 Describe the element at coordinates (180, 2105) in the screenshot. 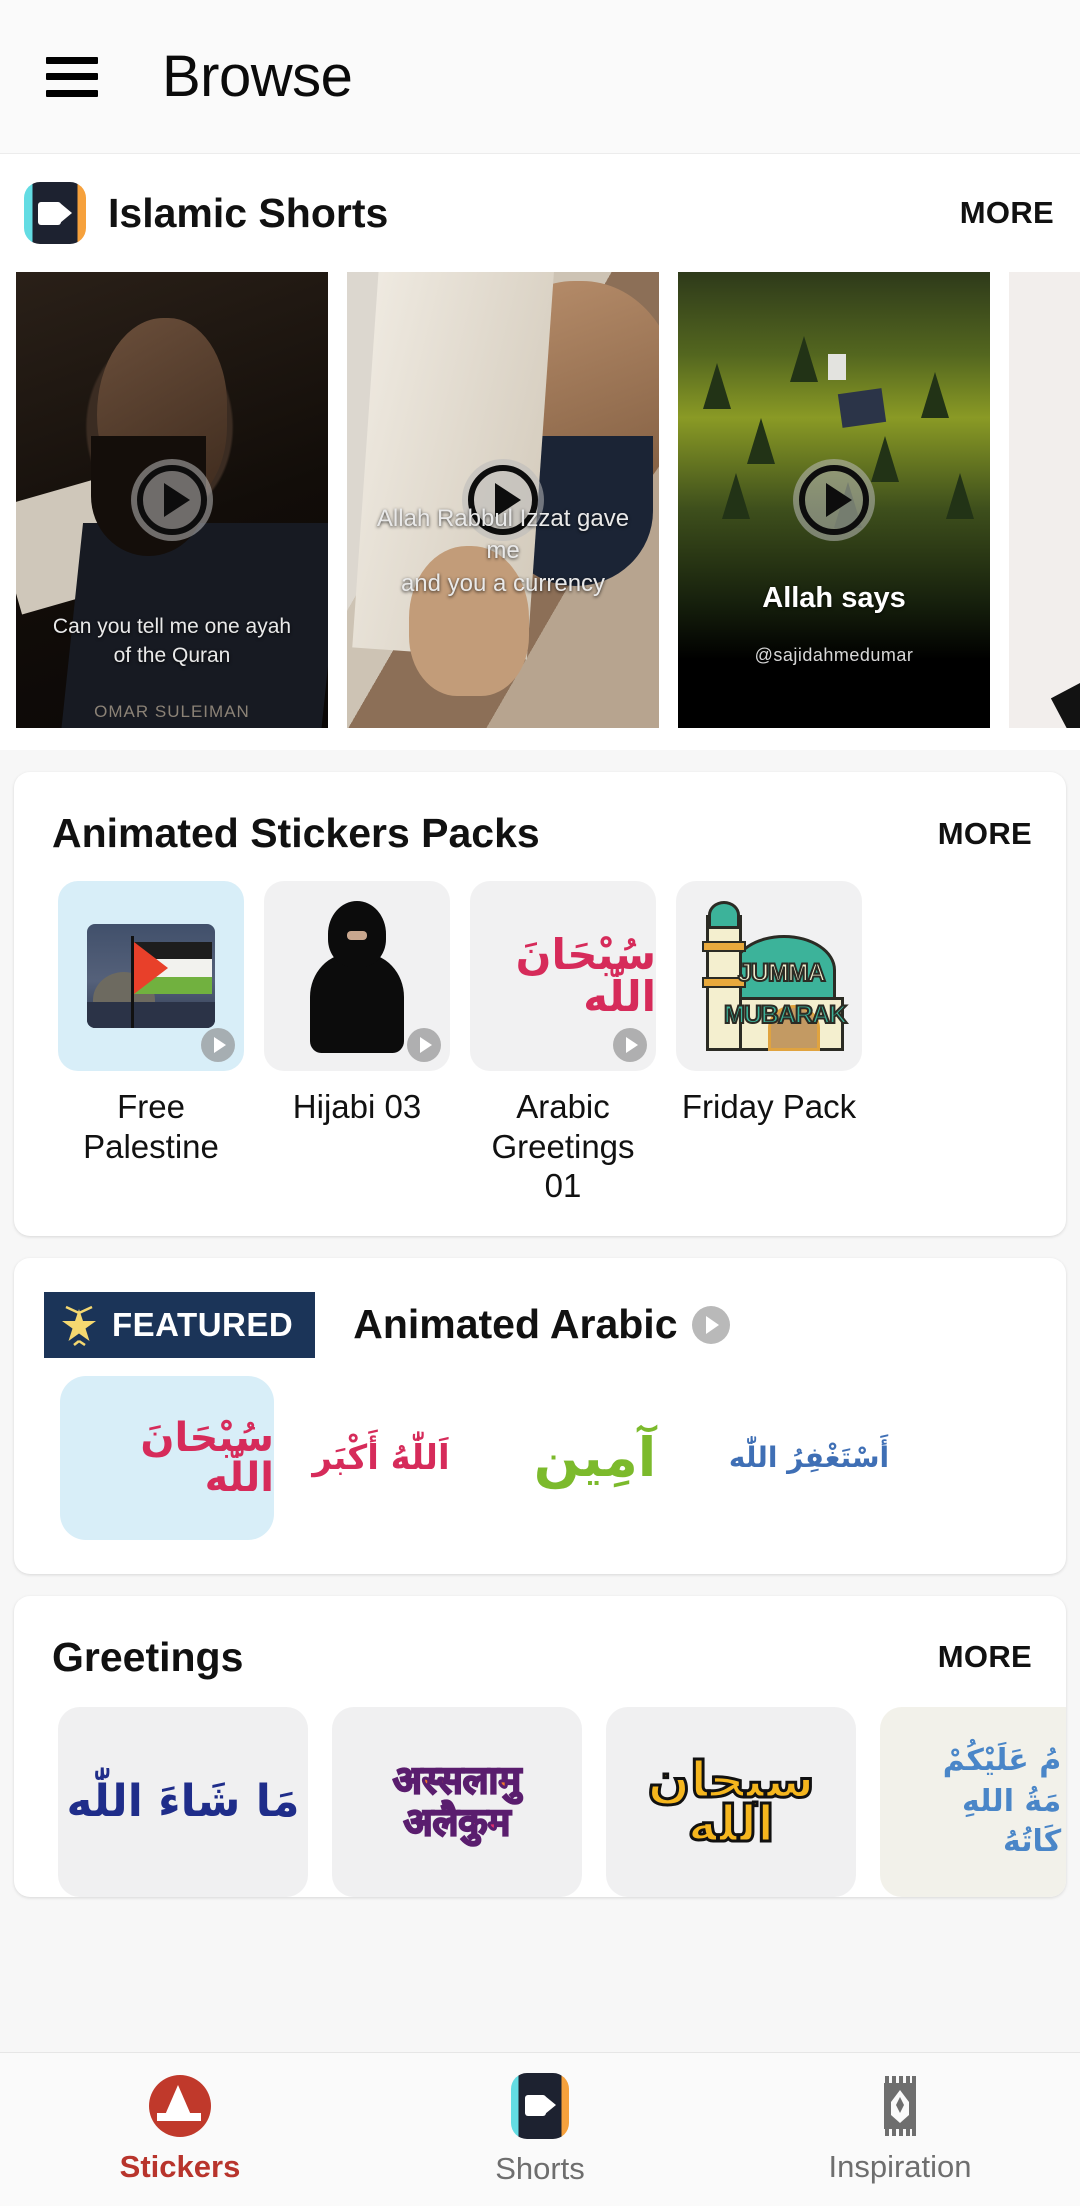

I see `sticker-dome-icon` at that location.